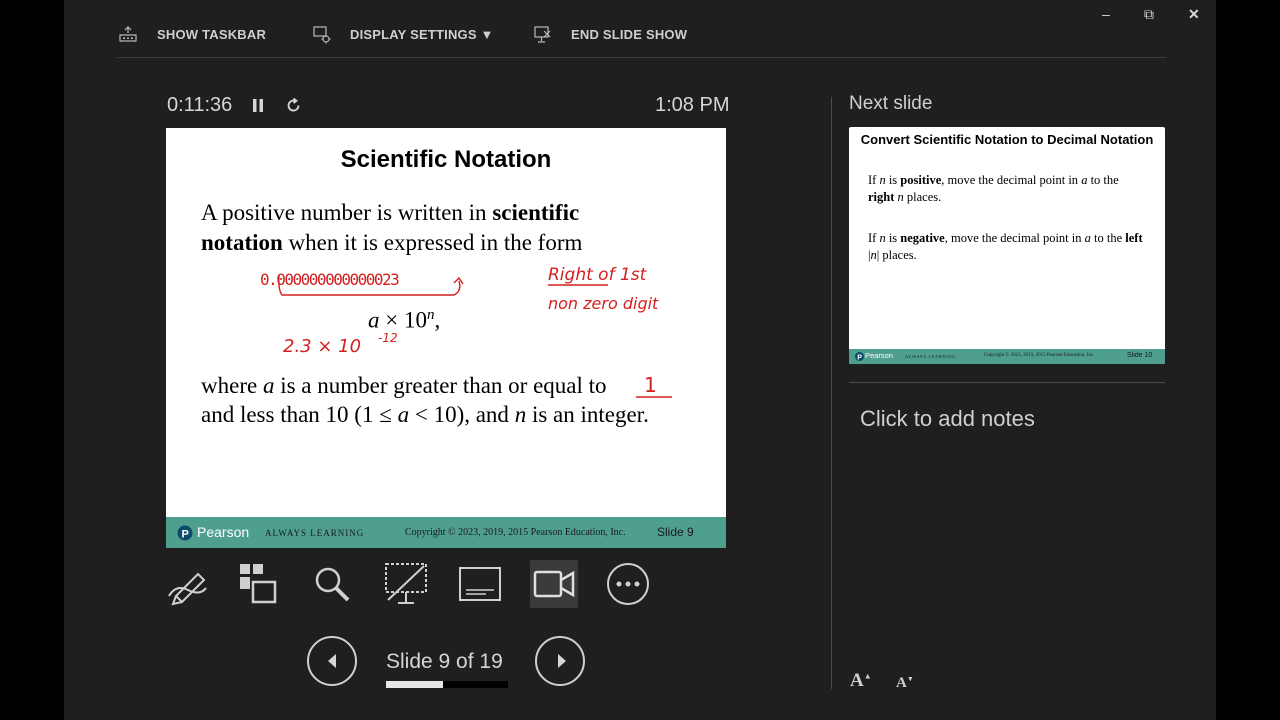  Describe the element at coordinates (650, 385) in the screenshot. I see `ink-blank-answer: 1` at that location.